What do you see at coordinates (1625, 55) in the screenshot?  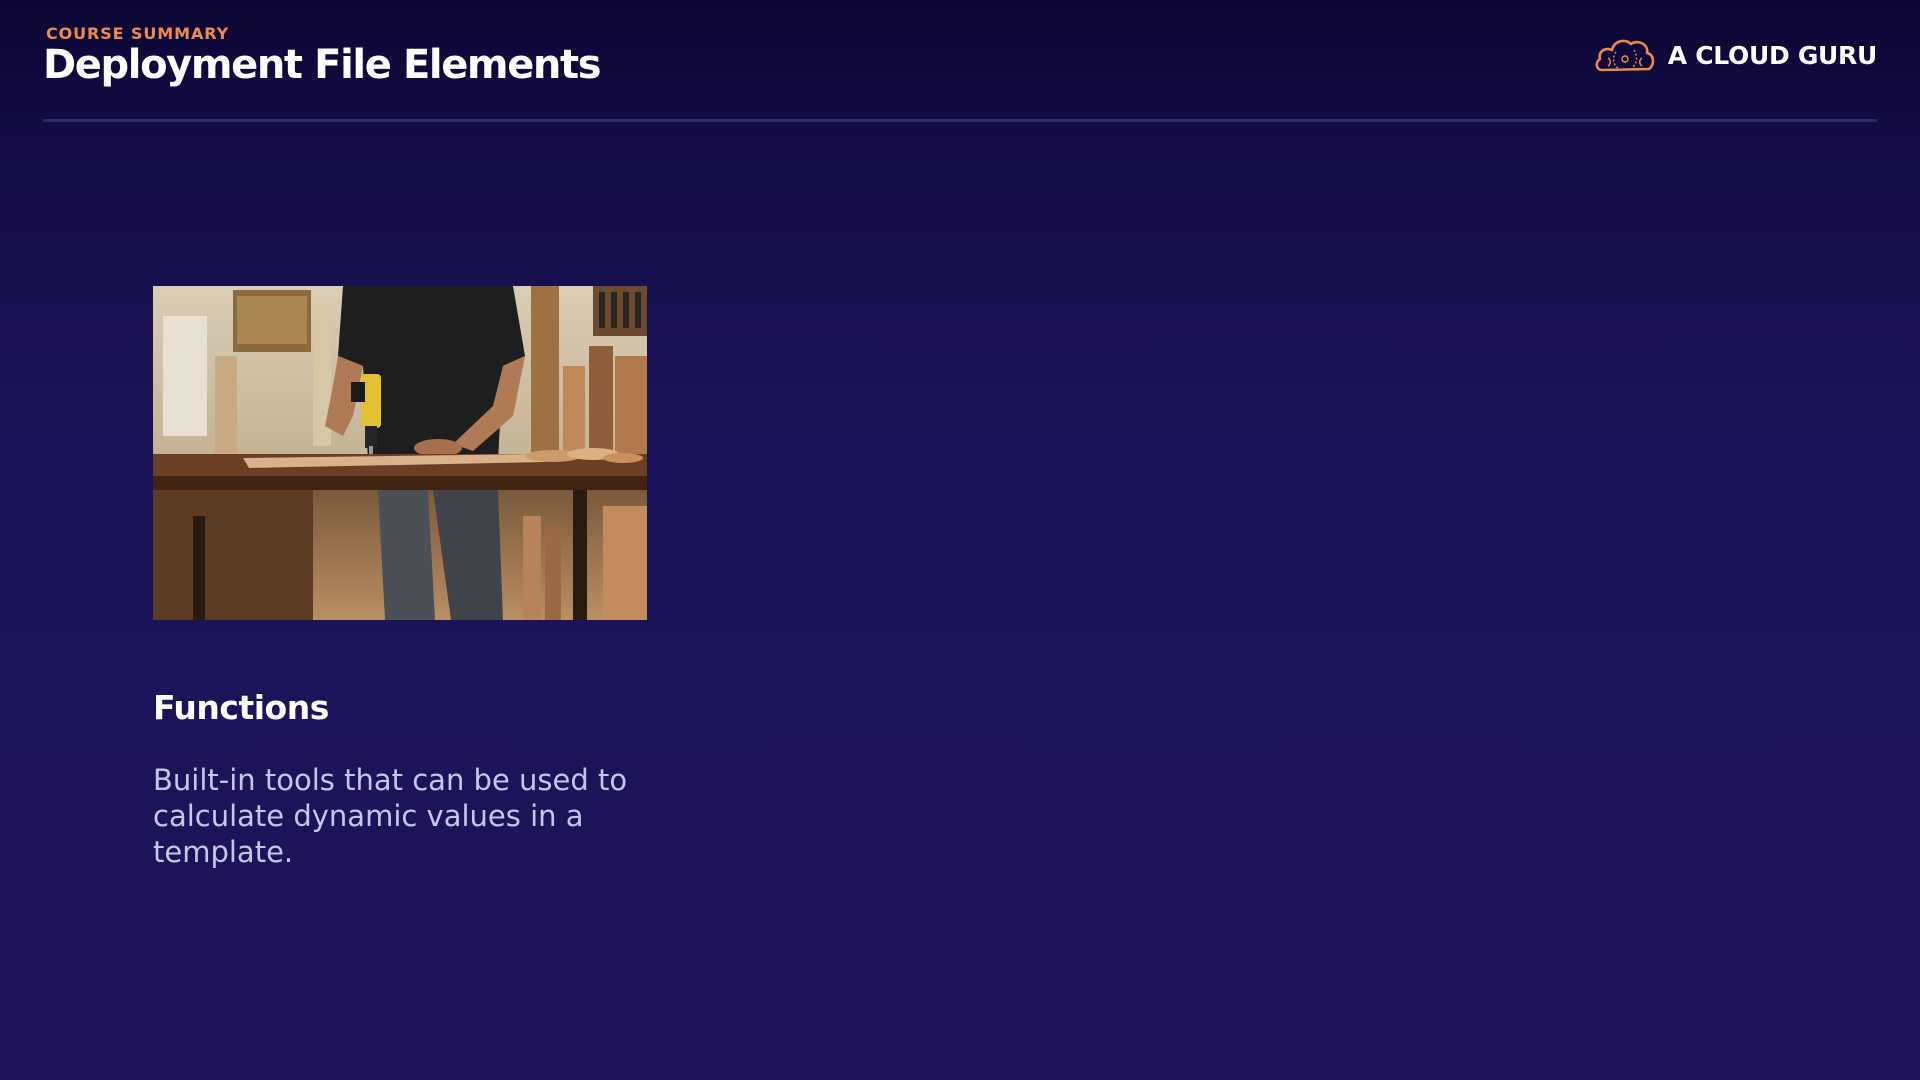 I see `cloud-logo-icon` at bounding box center [1625, 55].